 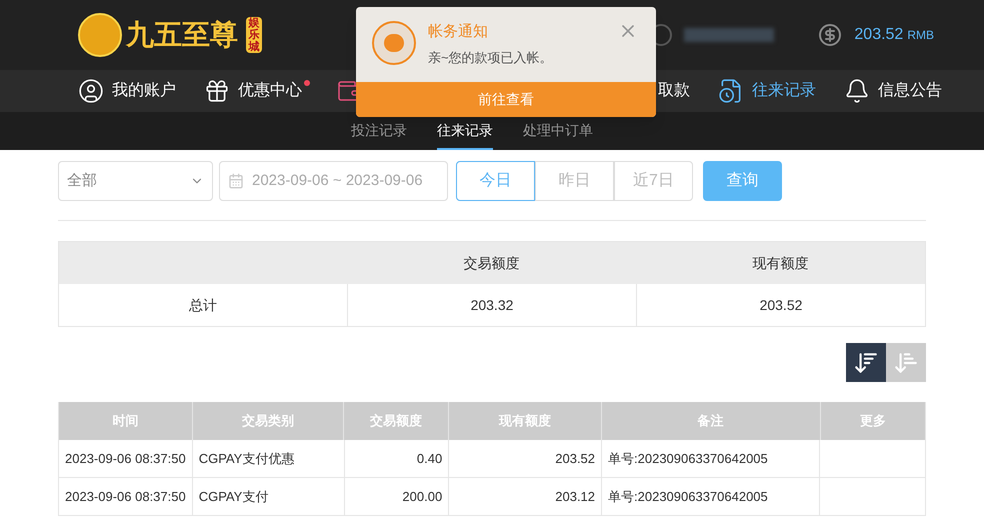 I want to click on summary-cell: 203.32, so click(x=491, y=305).